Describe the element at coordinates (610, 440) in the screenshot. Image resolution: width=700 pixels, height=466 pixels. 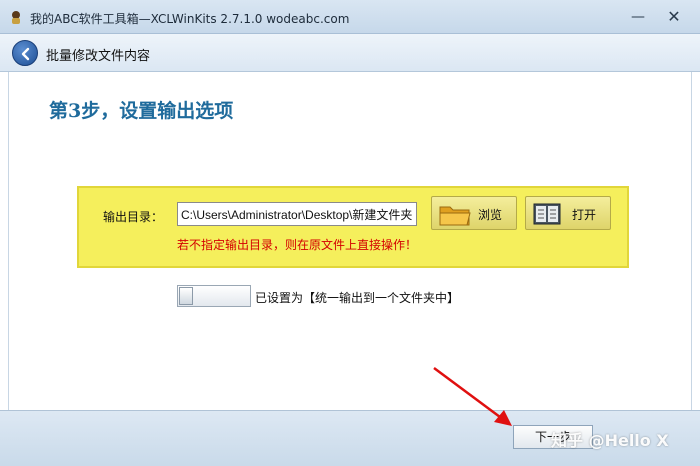
I see `watermark: 知乎 @Hello X` at that location.